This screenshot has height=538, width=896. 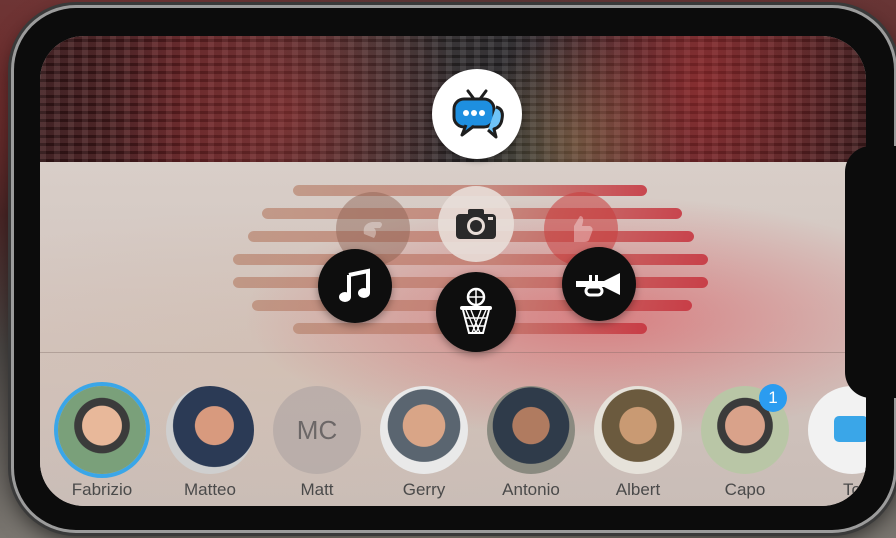 I want to click on hand-icon, so click(x=372, y=230).